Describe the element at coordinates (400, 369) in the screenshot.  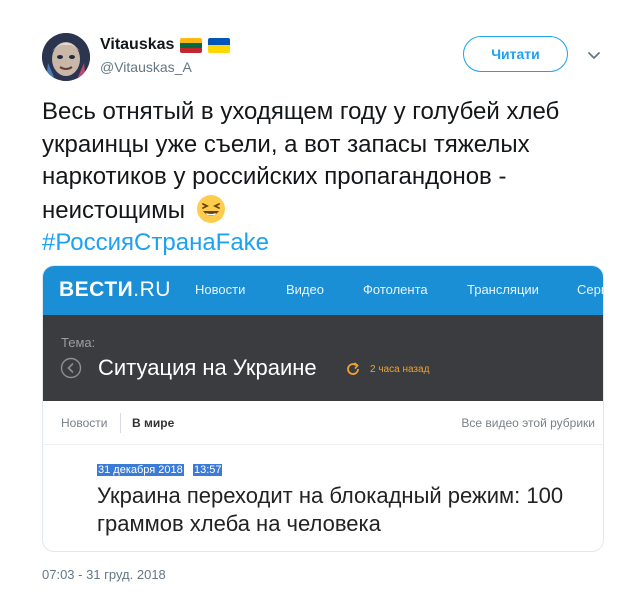
I see `topic-time: 2 часа назад` at that location.